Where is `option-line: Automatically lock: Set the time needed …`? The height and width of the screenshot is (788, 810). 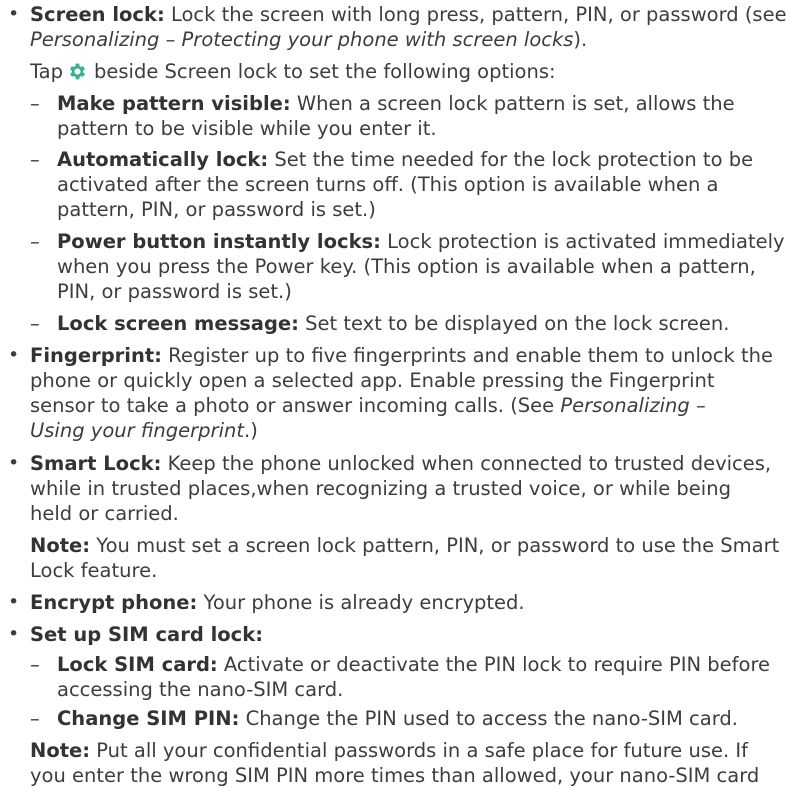 option-line: Automatically lock: Set the time needed … is located at coordinates (433, 159).